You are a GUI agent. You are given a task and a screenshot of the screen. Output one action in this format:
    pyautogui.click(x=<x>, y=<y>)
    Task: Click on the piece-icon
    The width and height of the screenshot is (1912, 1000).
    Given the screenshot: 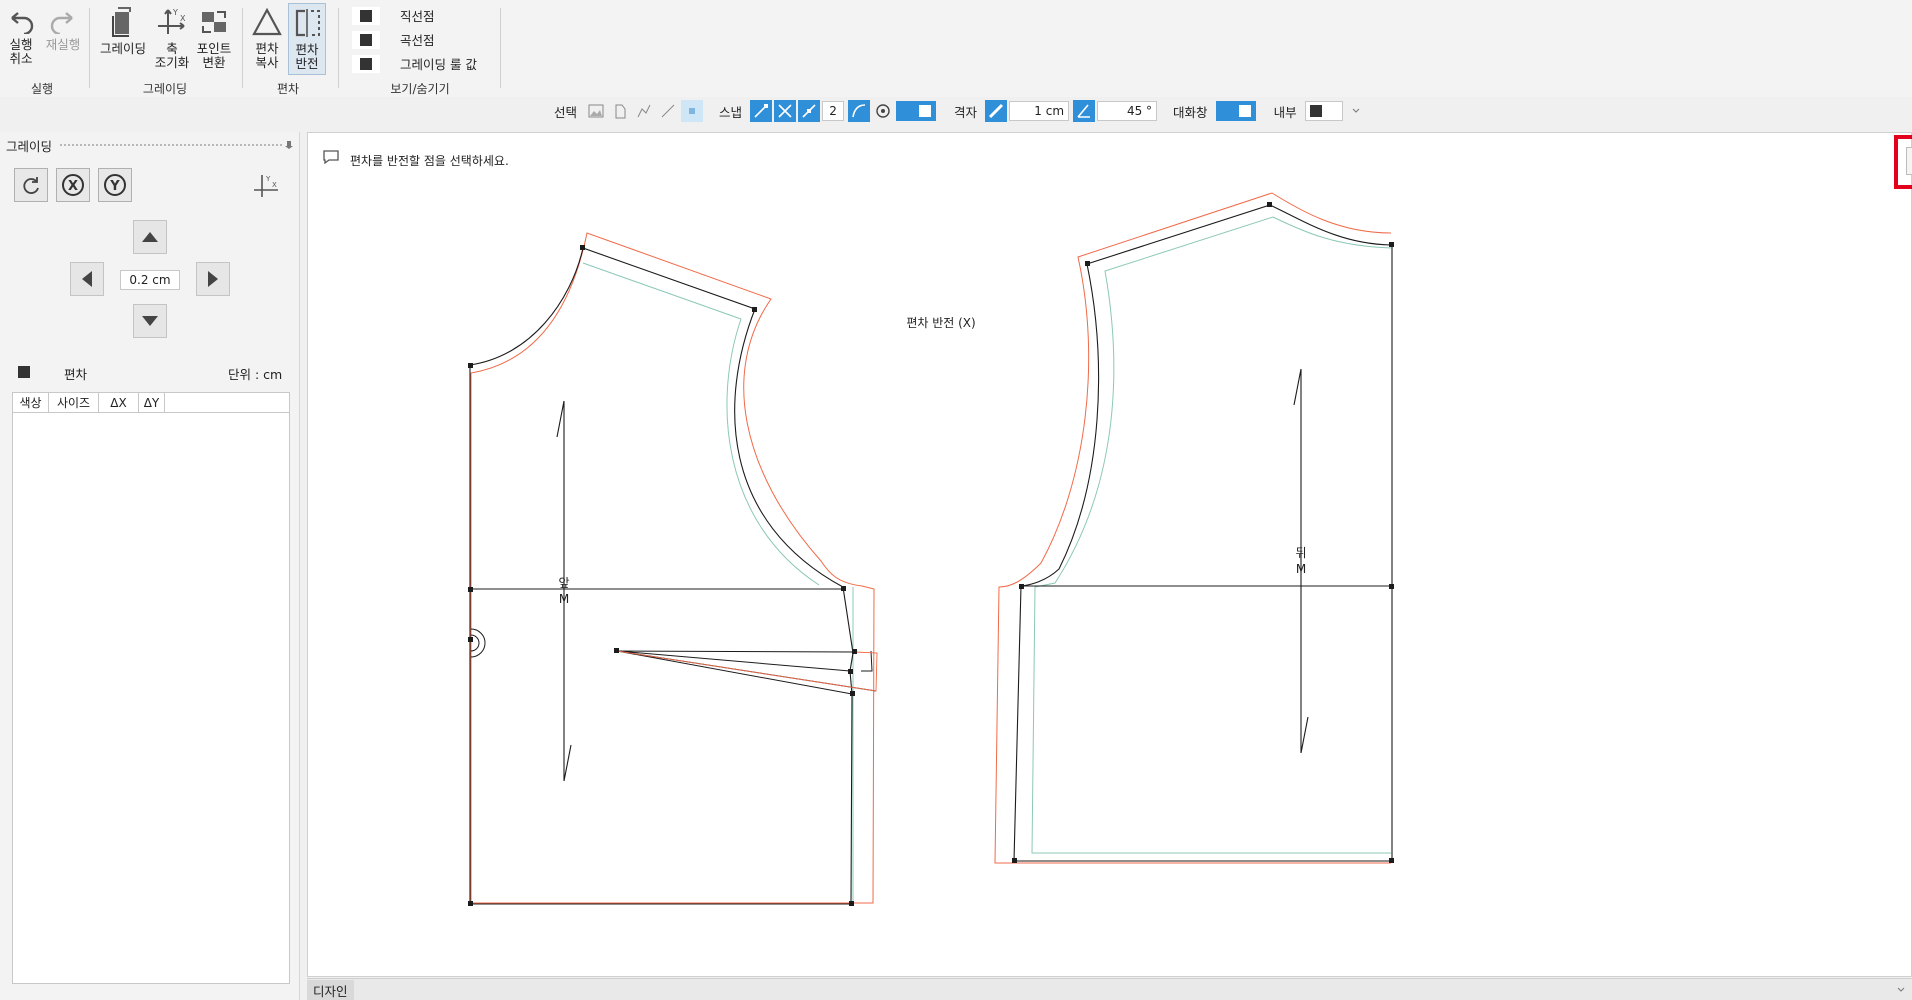 What is the action you would take?
    pyautogui.click(x=620, y=111)
    